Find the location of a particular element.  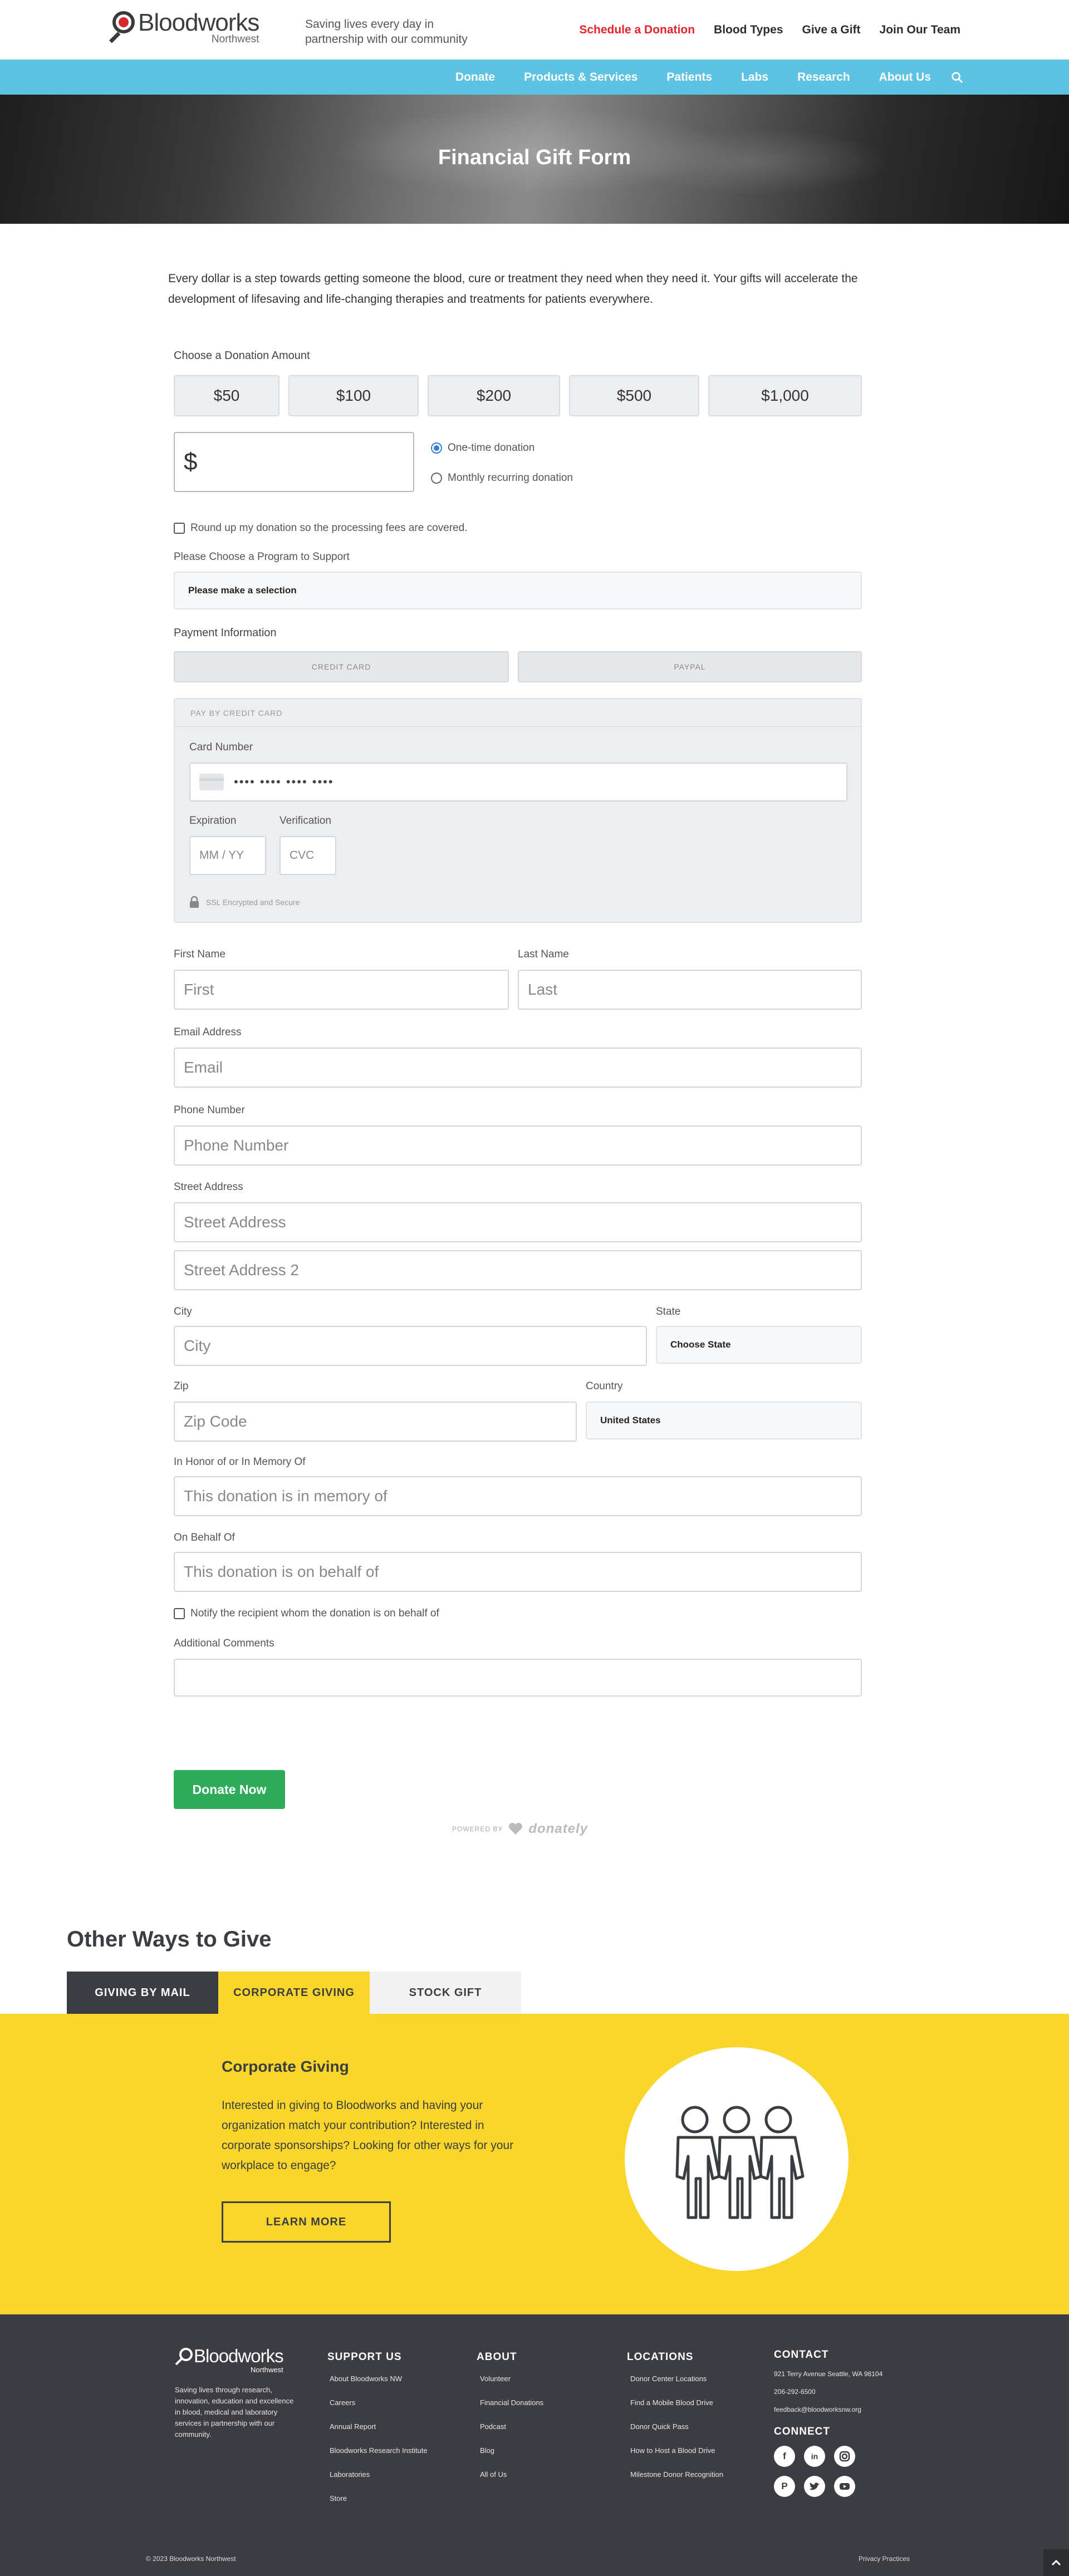

footer-link-careers: Careers is located at coordinates (342, 2402).